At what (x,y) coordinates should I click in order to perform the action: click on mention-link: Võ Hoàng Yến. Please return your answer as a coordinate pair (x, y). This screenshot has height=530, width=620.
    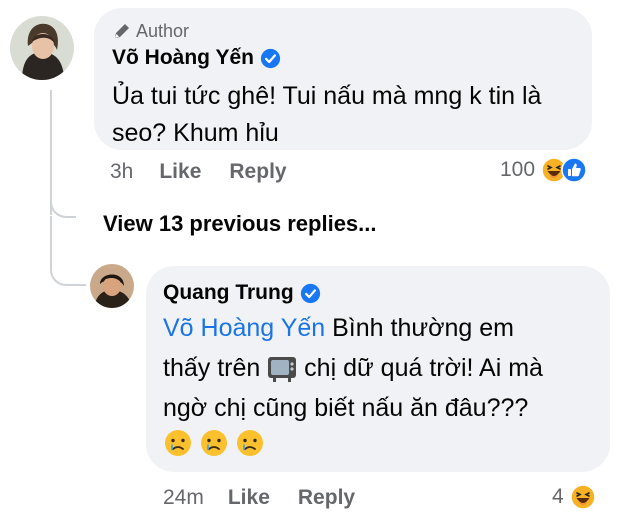
    Looking at the image, I should click on (244, 328).